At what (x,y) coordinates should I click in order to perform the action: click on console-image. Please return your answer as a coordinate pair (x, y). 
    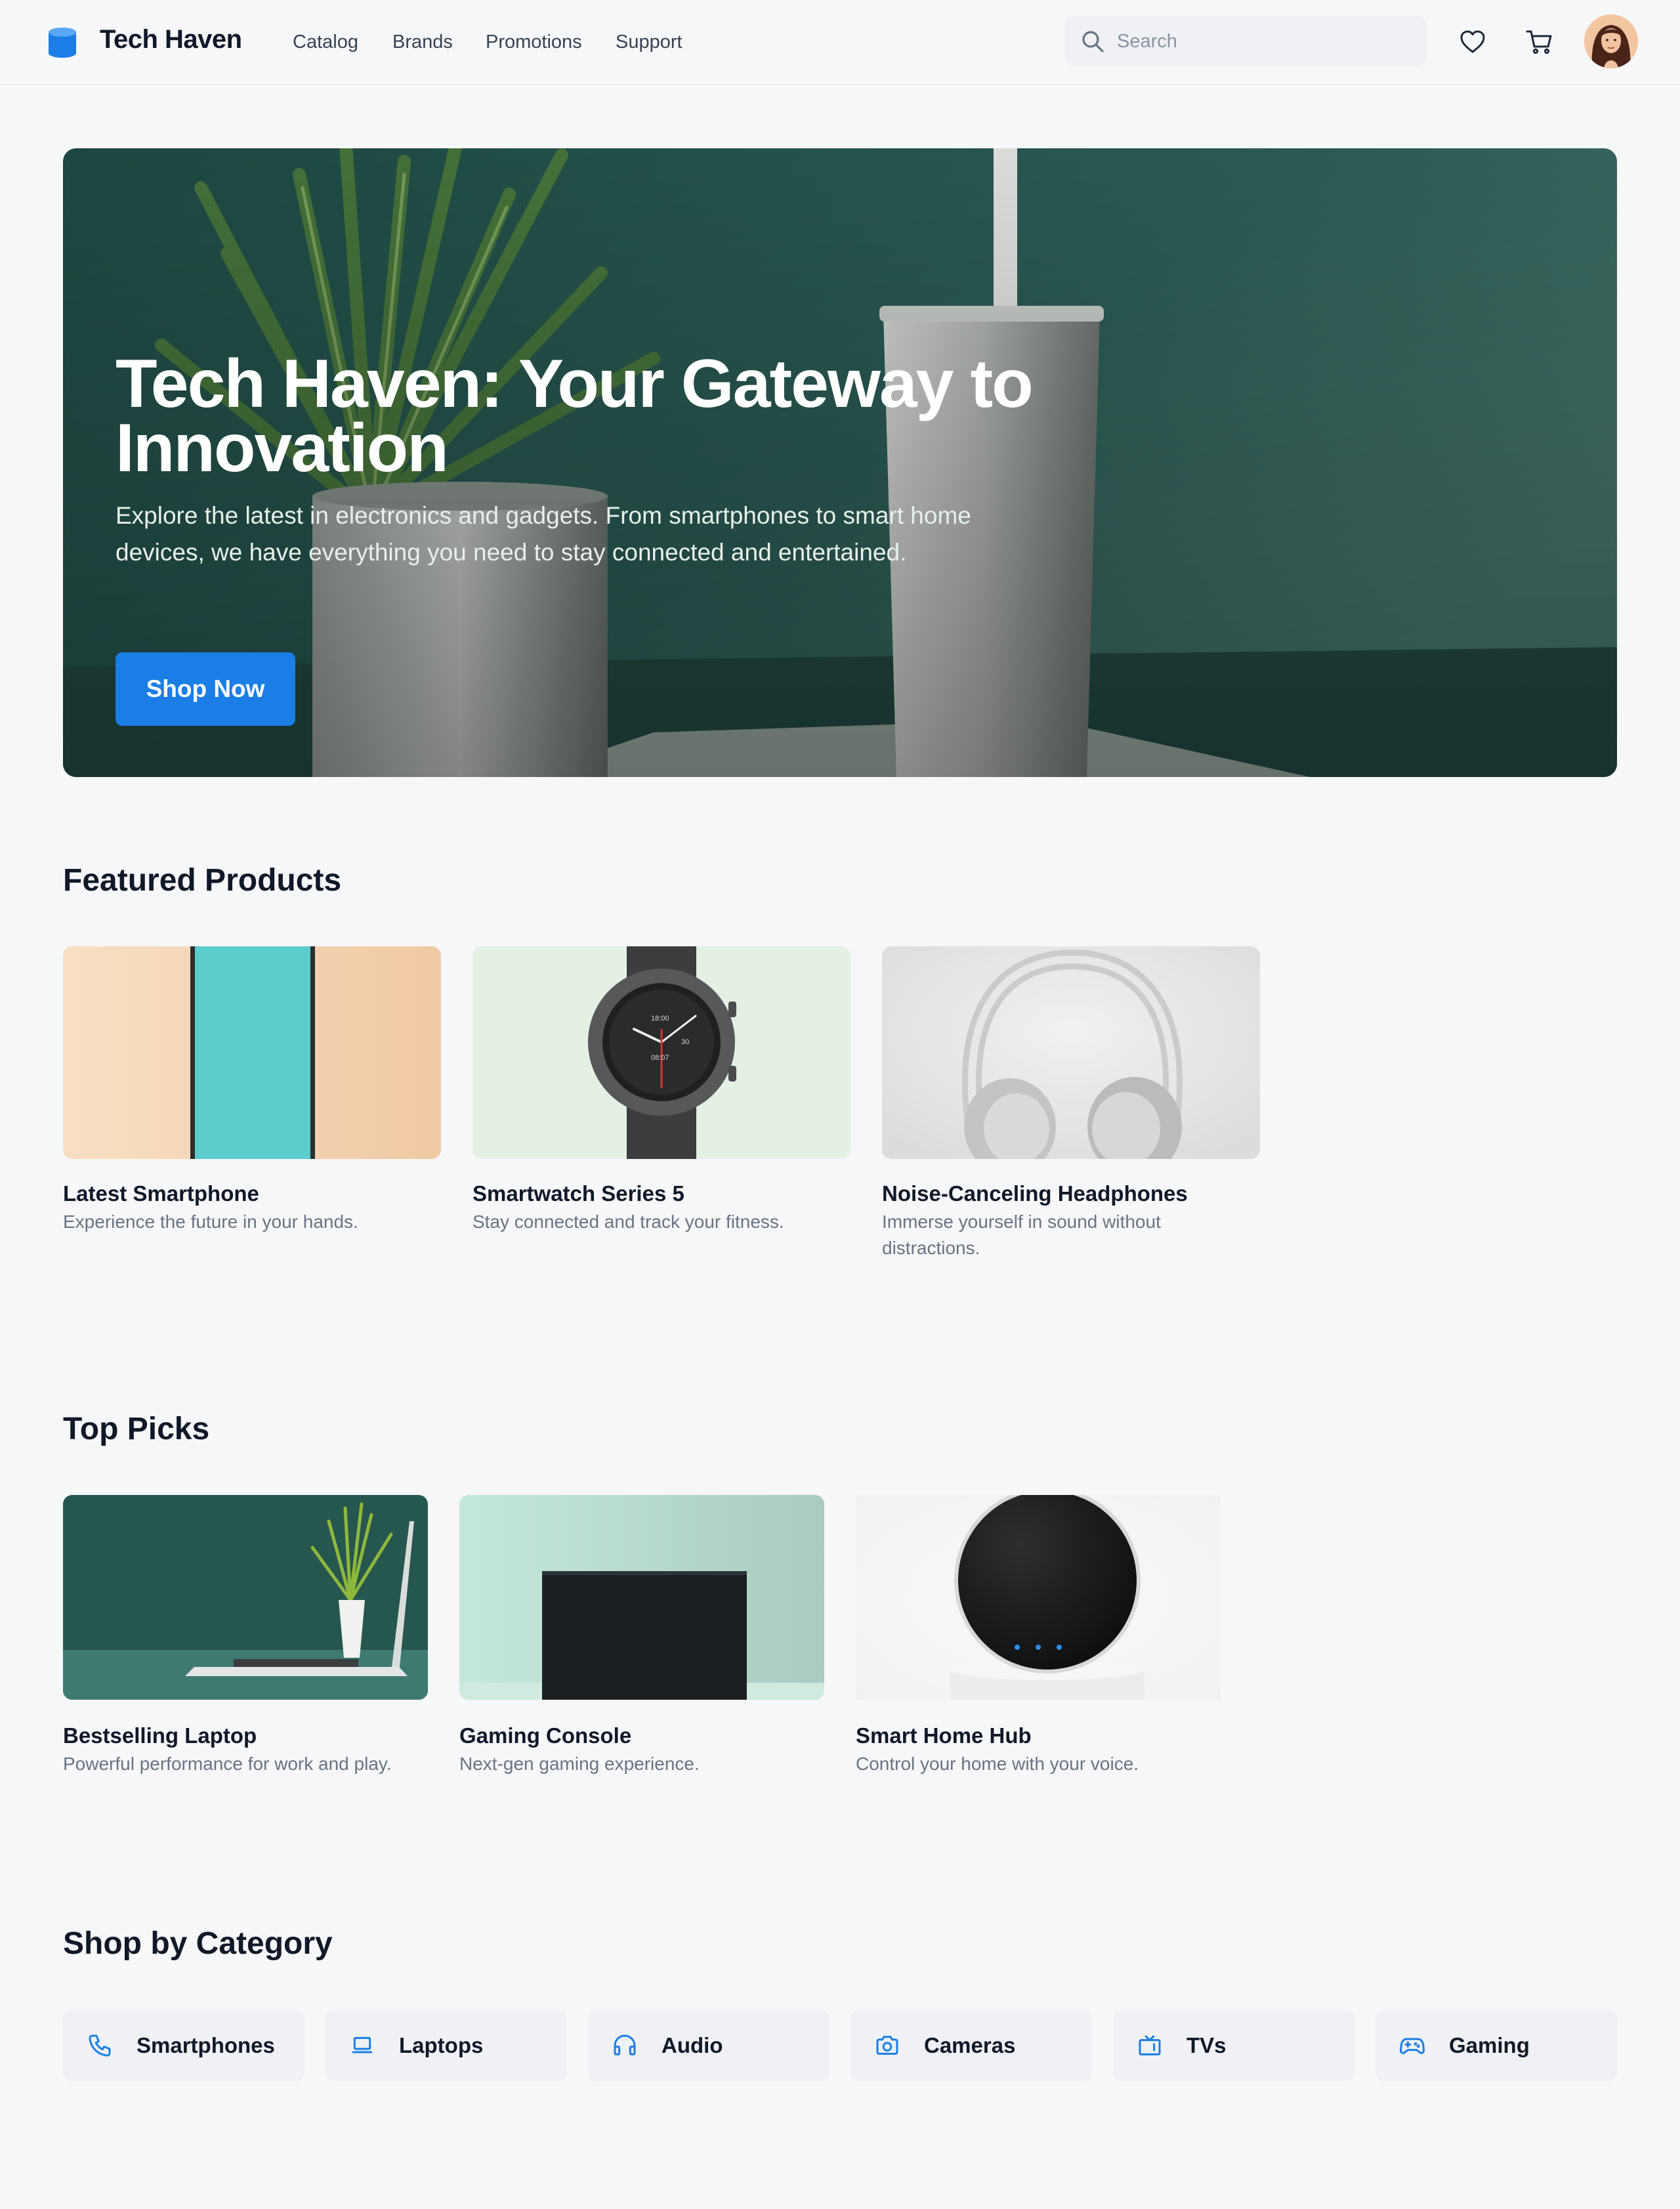
    Looking at the image, I should click on (641, 1598).